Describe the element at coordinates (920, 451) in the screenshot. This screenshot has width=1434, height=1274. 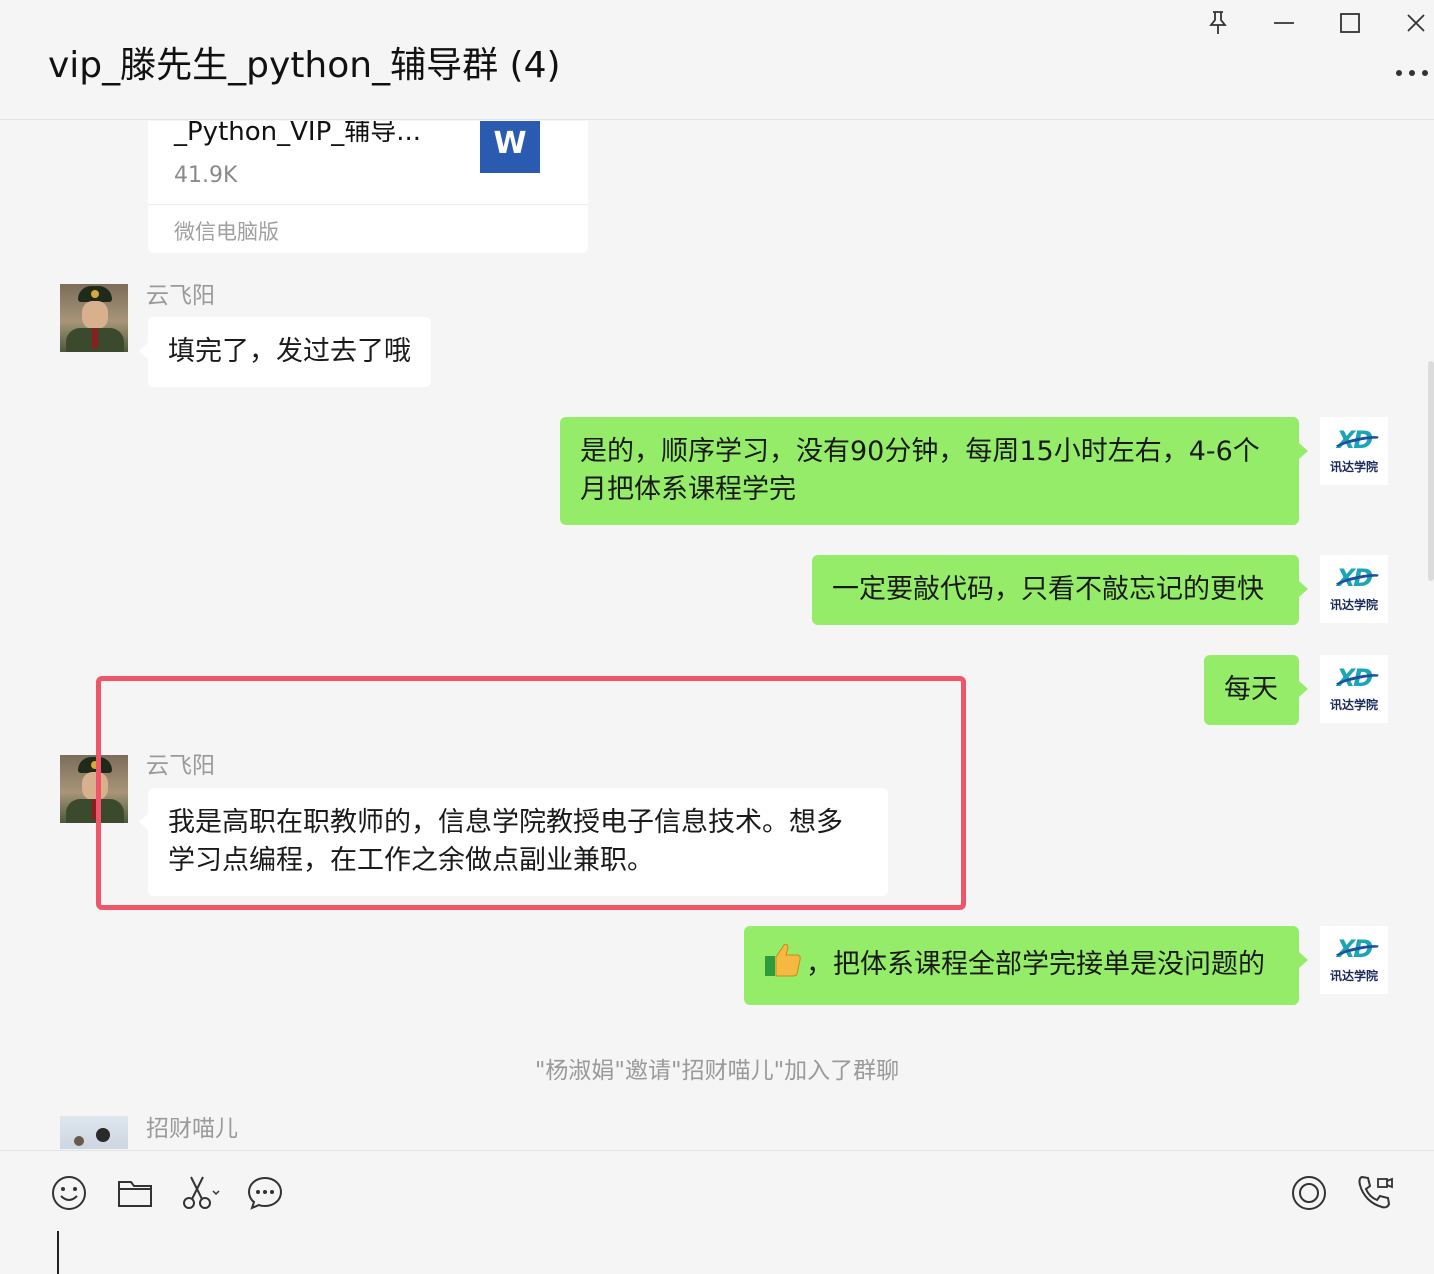
I see `message-text: 是的，顺序学习，没有90分钟，每周15小时左右，4-6个` at that location.